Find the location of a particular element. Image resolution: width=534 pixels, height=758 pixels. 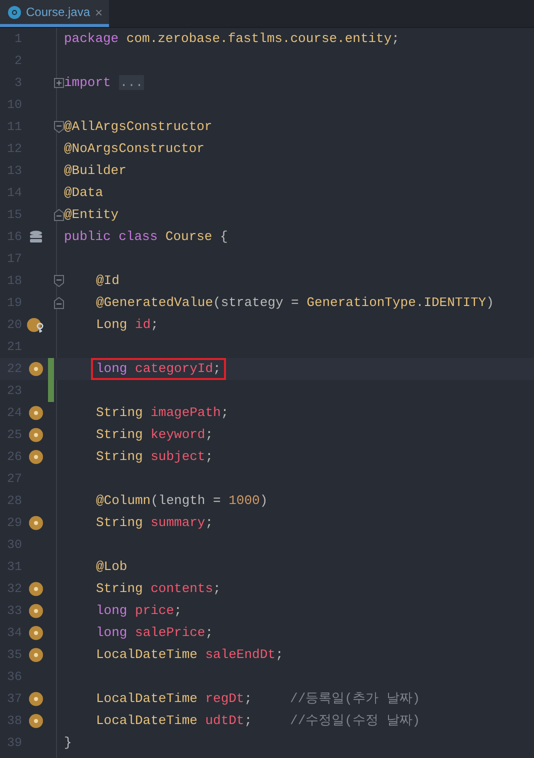

code-line: @AllArgsConstructor is located at coordinates (138, 127).